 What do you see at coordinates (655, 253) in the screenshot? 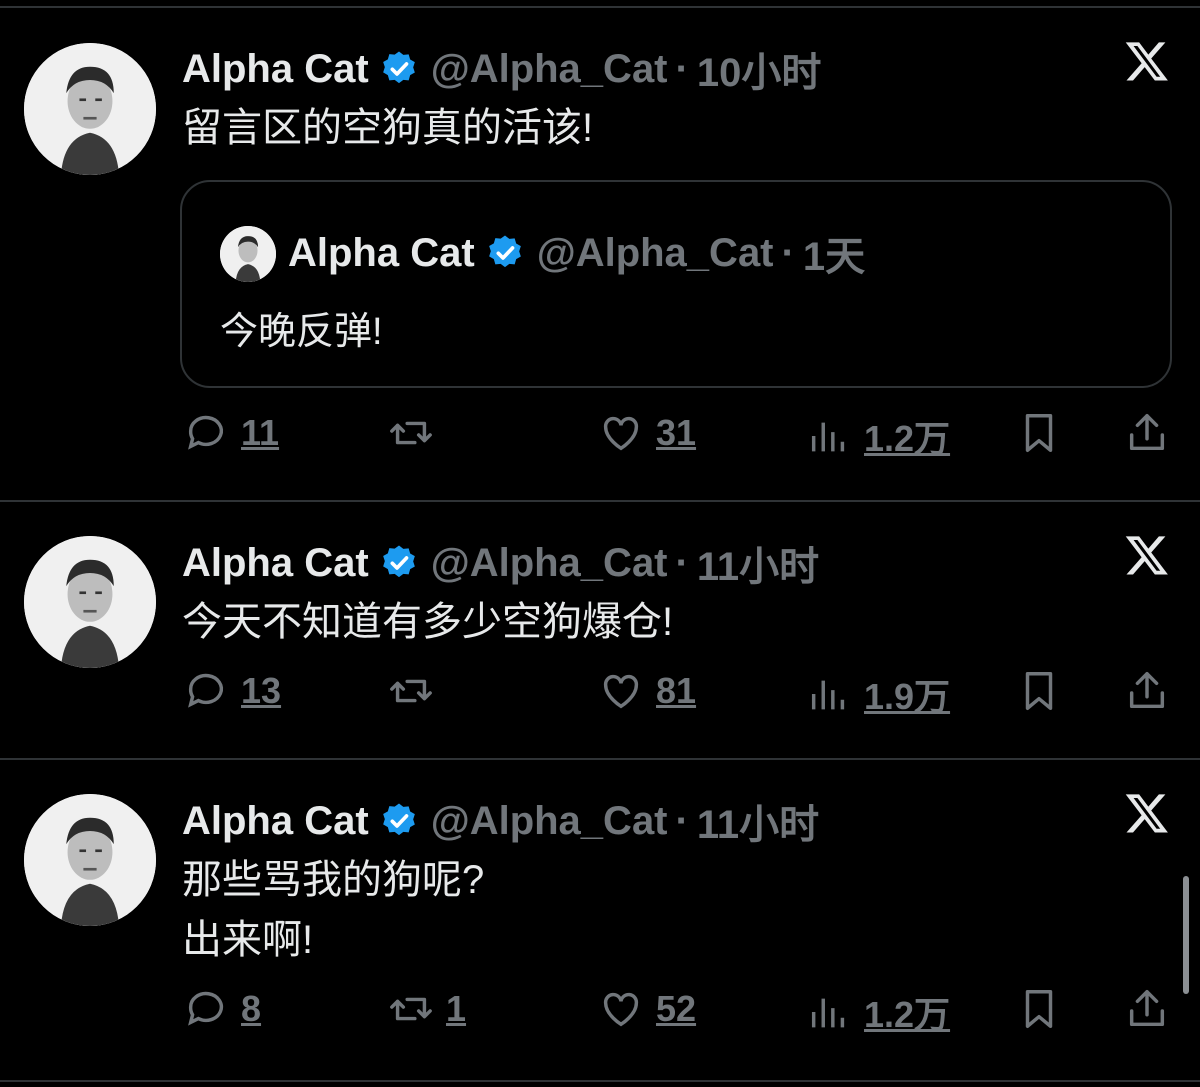
I see `quoted-author-handle: @Alpha_Cat` at bounding box center [655, 253].